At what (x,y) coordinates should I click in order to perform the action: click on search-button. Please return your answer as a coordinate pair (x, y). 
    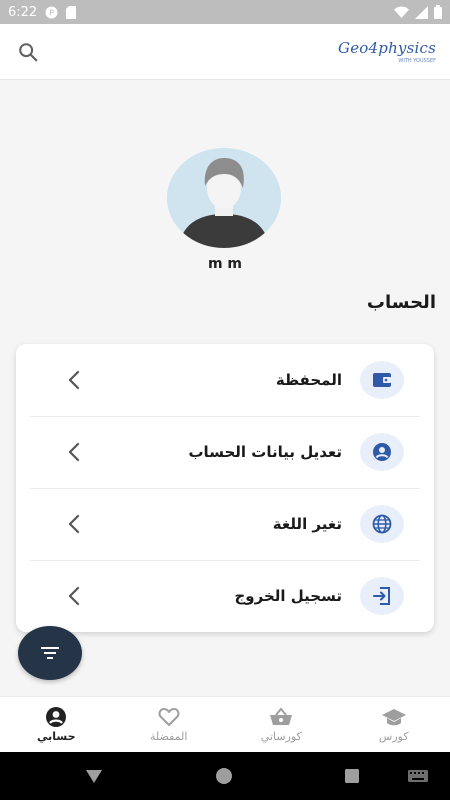
    Looking at the image, I should click on (28, 52).